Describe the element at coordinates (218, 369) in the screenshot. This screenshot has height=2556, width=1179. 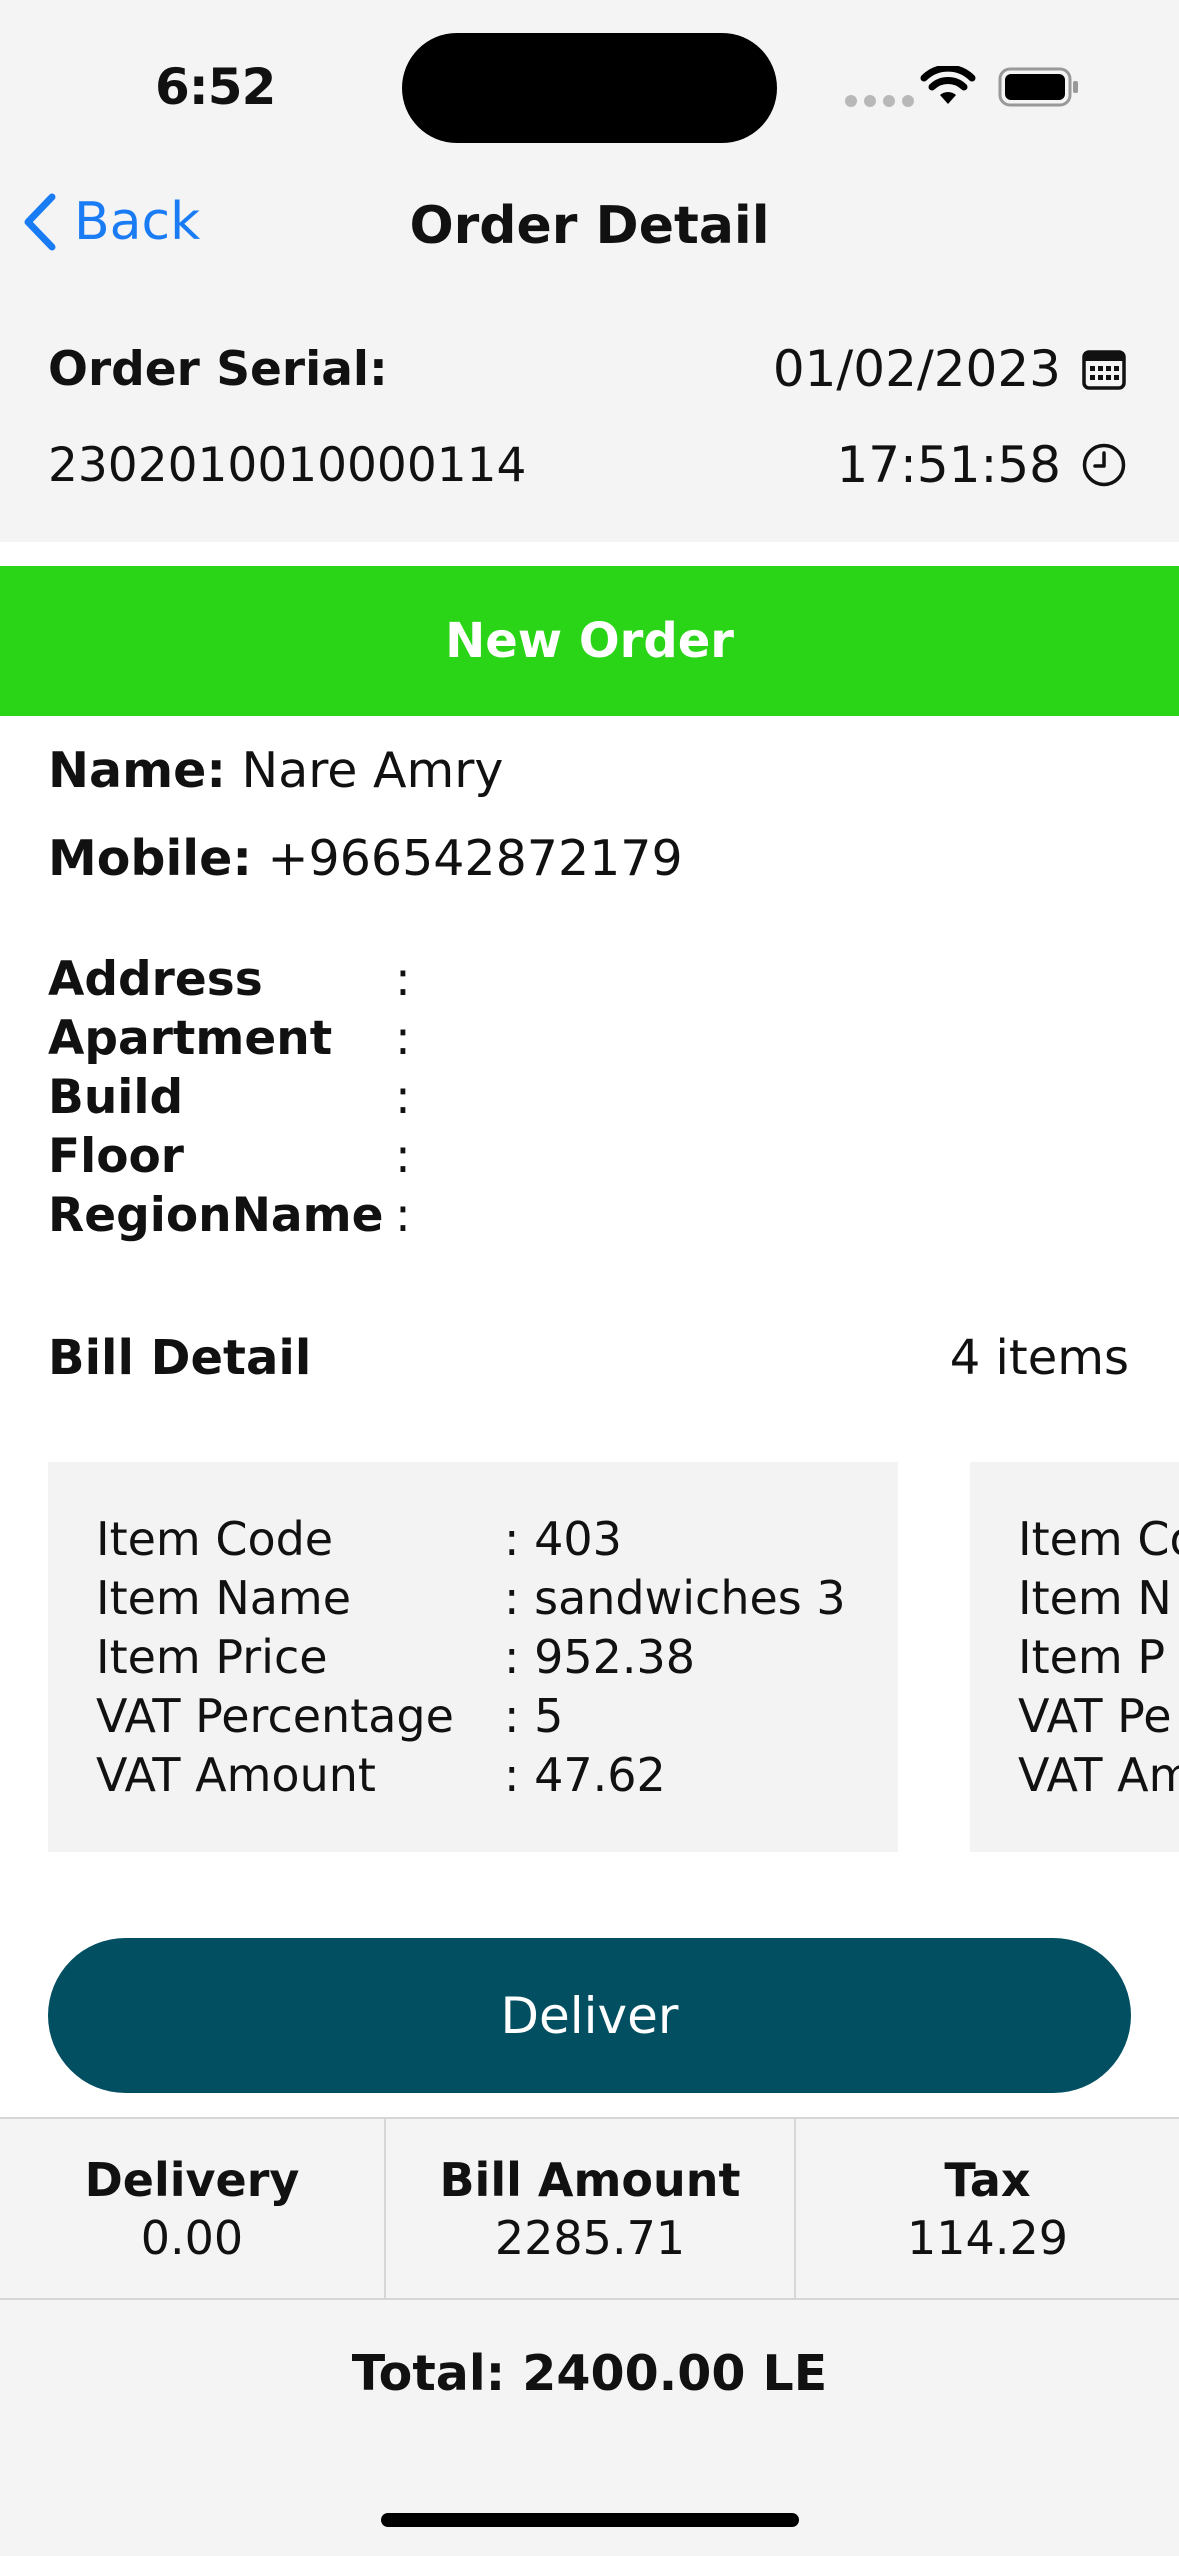
I see `order-serial-label: Order Serial:` at that location.